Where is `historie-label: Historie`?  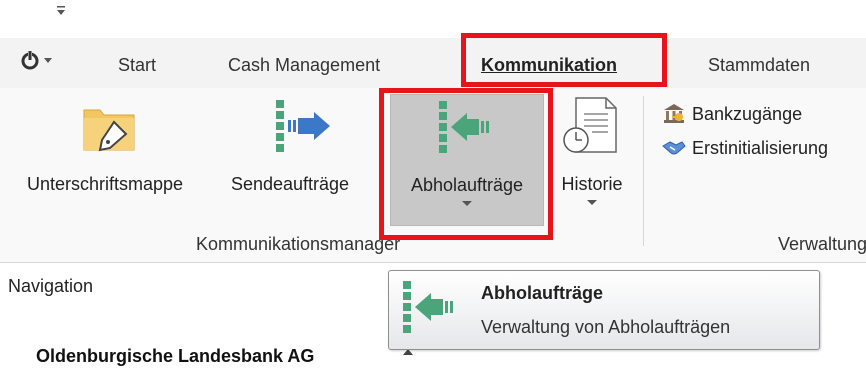 historie-label: Historie is located at coordinates (592, 184).